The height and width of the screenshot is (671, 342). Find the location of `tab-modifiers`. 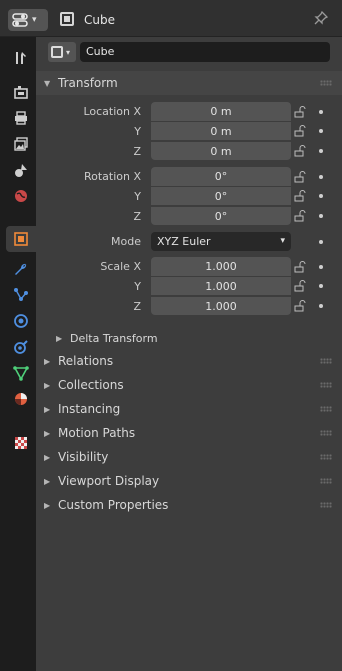

tab-modifiers is located at coordinates (21, 269).